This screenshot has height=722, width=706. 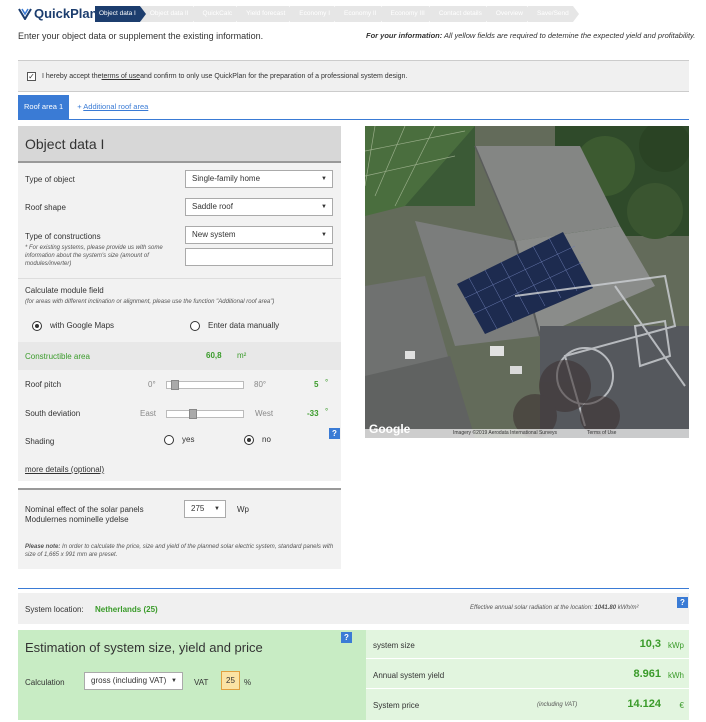 What do you see at coordinates (627, 608) in the screenshot?
I see `solar-radiation-unit: kWh/m²` at bounding box center [627, 608].